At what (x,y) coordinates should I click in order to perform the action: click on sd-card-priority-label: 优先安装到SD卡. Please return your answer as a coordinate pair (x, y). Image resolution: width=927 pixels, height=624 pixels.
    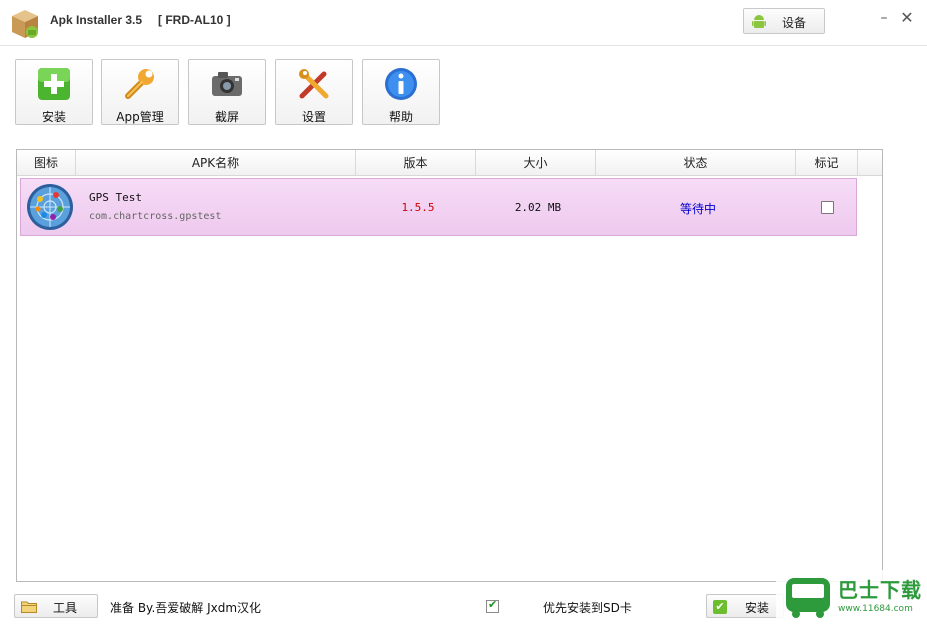
    Looking at the image, I should click on (587, 607).